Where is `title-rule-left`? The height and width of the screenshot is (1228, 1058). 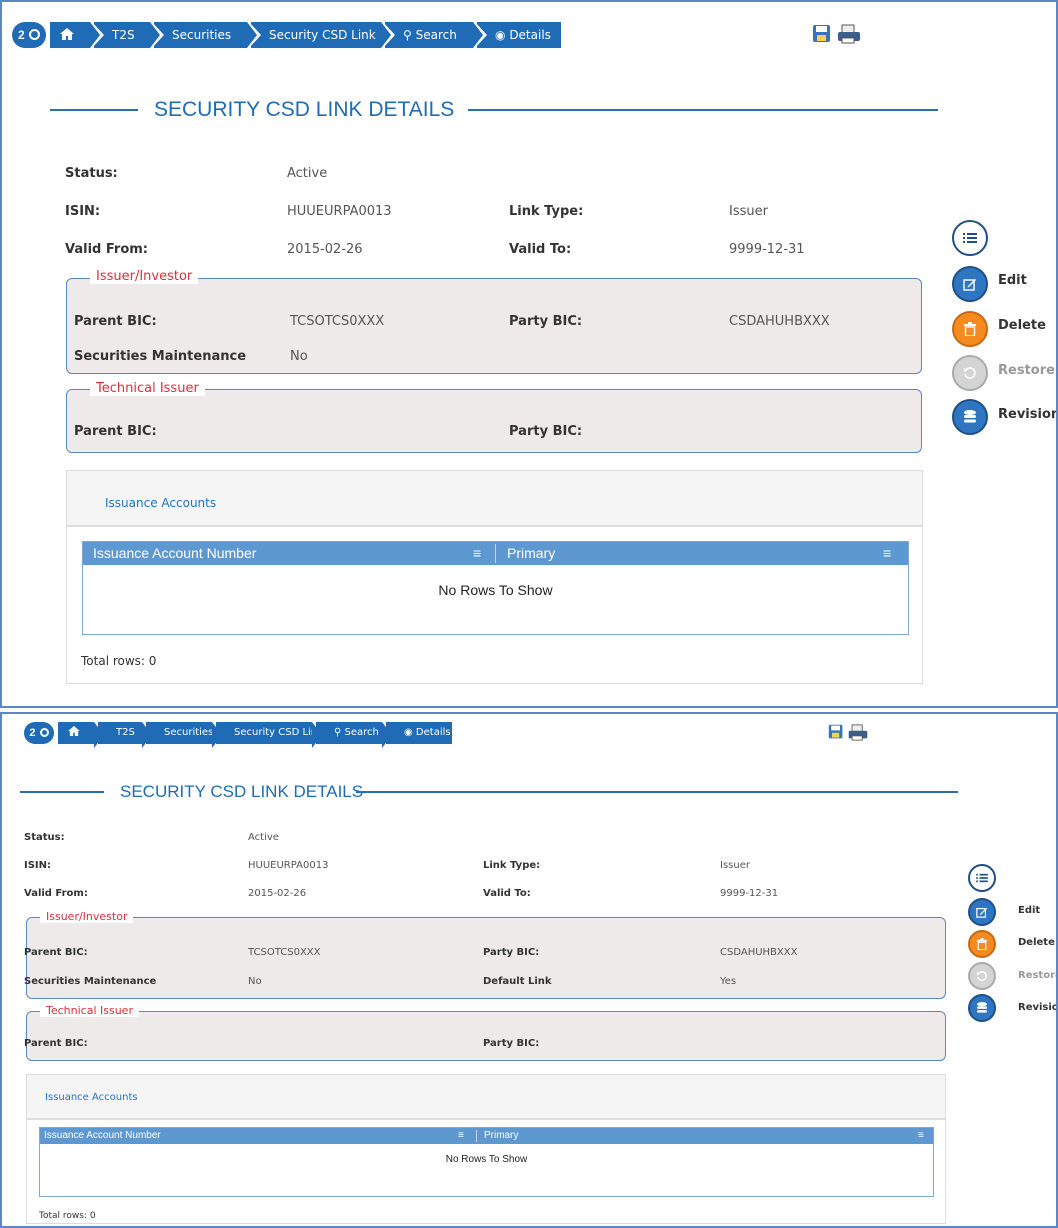
title-rule-left is located at coordinates (62, 792).